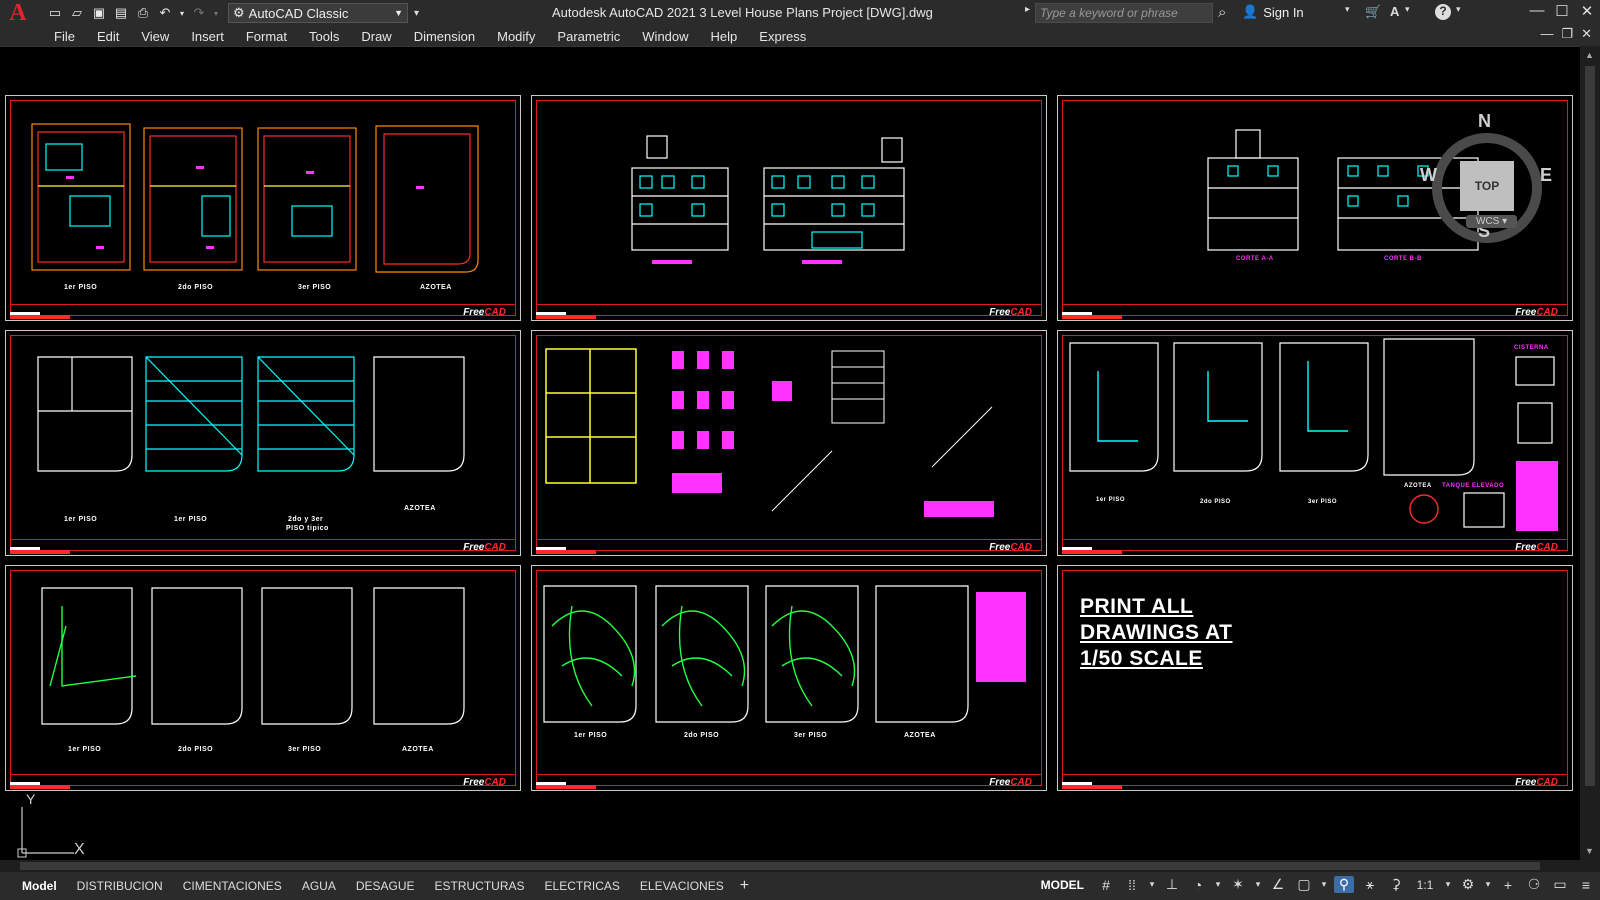 This screenshot has height=900, width=1600. I want to click on horizontal-scroll-thumb, so click(780, 866).